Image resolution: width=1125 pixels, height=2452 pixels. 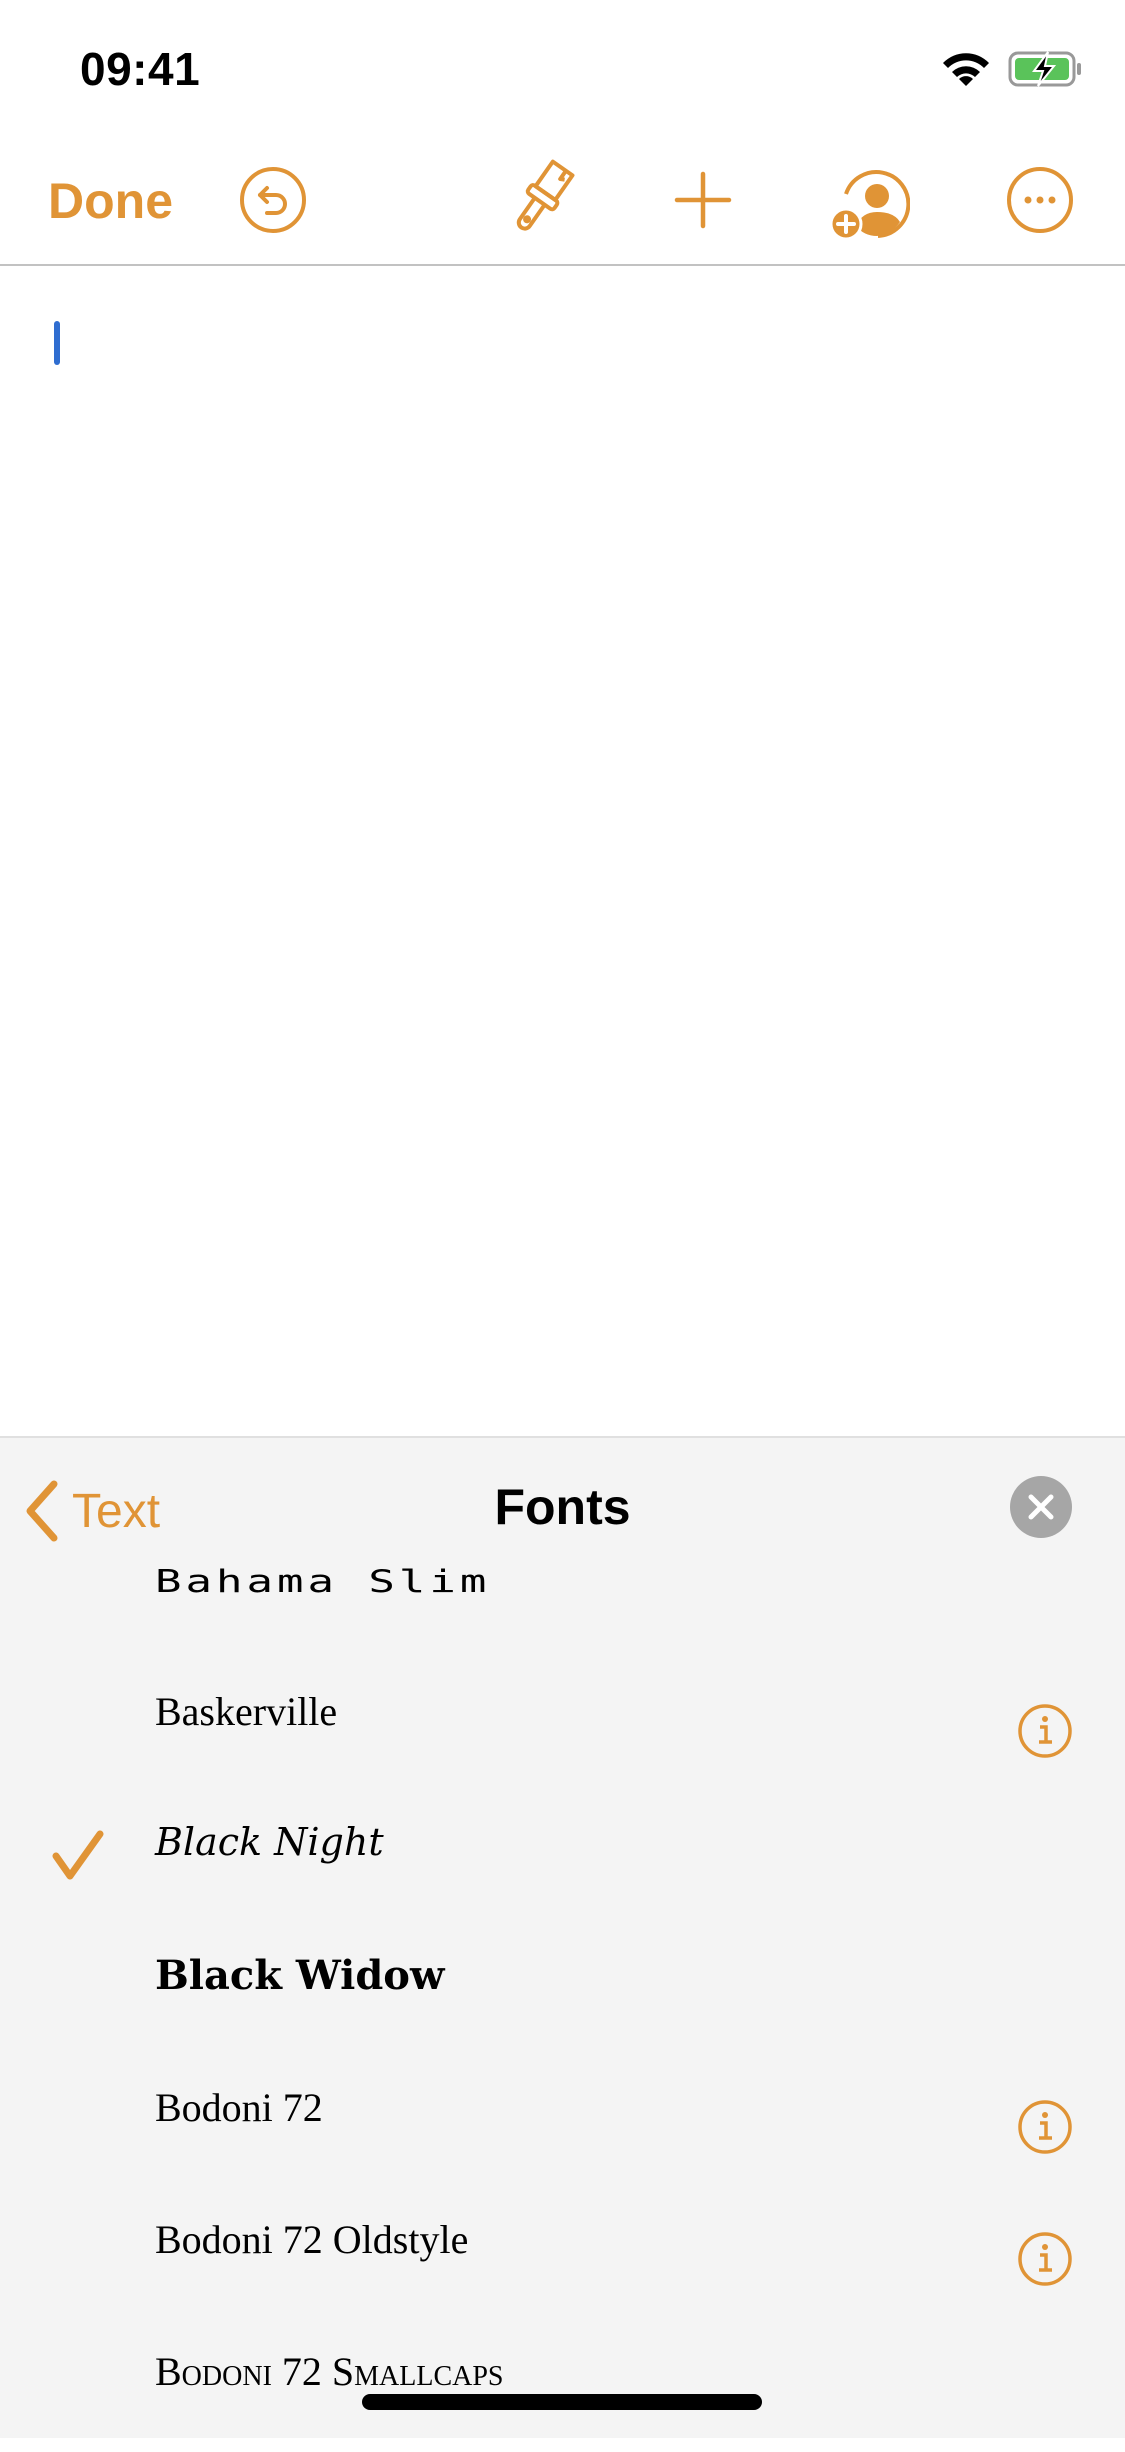 What do you see at coordinates (562, 1726) in the screenshot?
I see `font-item-baskerville: Baskerville` at bounding box center [562, 1726].